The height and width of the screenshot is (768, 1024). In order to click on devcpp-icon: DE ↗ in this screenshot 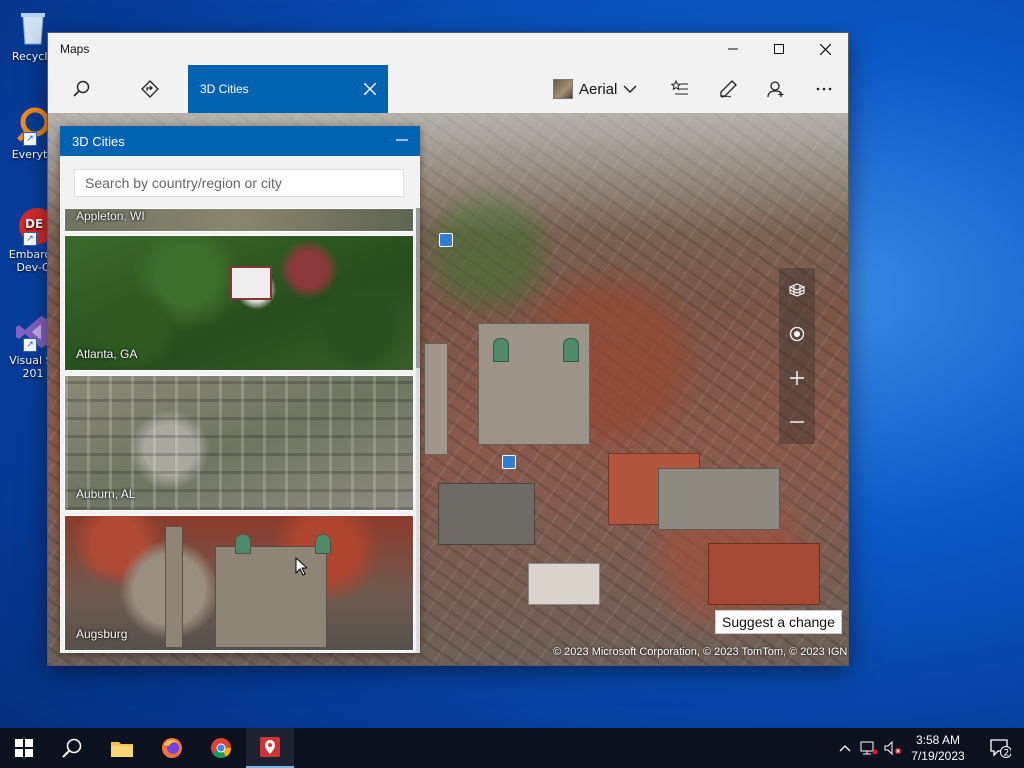, I will do `click(34, 226)`.